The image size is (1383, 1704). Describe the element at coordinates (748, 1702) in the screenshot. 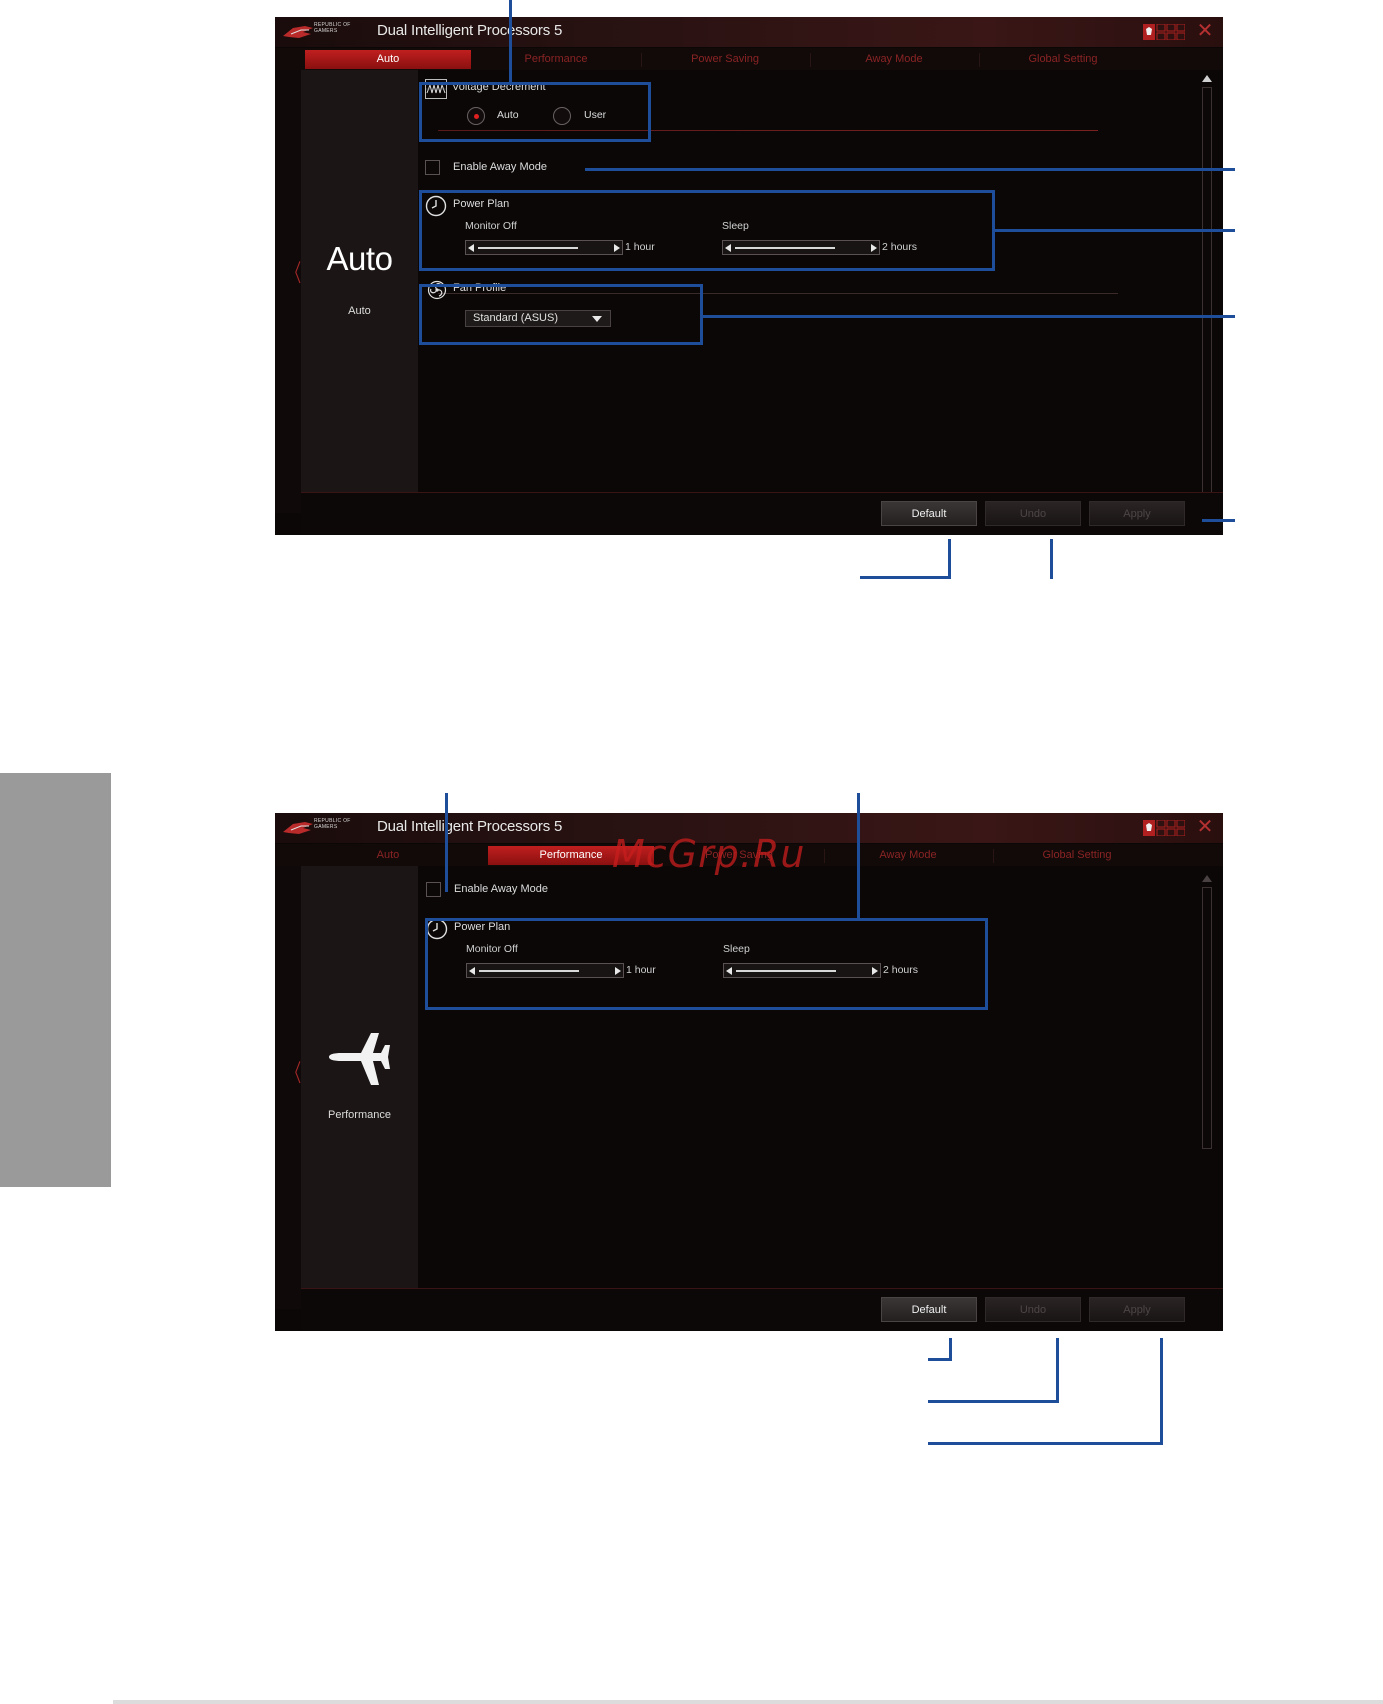

I see `page-bottom-rule` at that location.